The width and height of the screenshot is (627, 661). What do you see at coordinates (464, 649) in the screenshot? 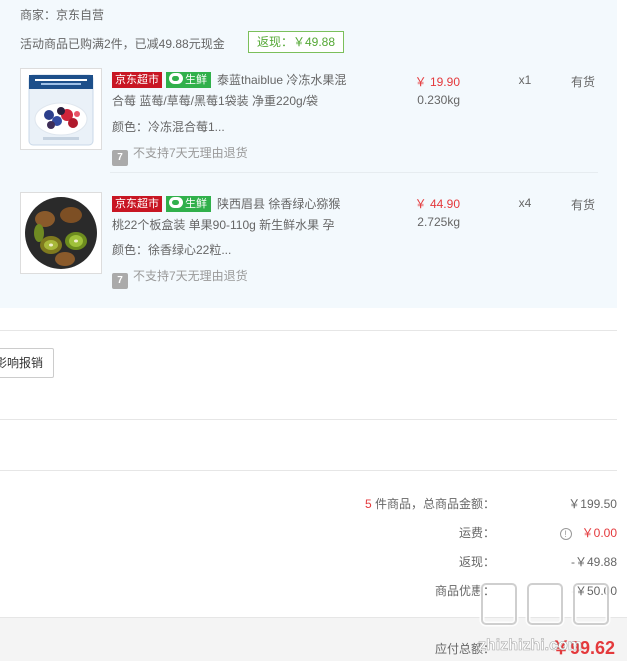
I see `total-label: 应付总额：` at bounding box center [464, 649].